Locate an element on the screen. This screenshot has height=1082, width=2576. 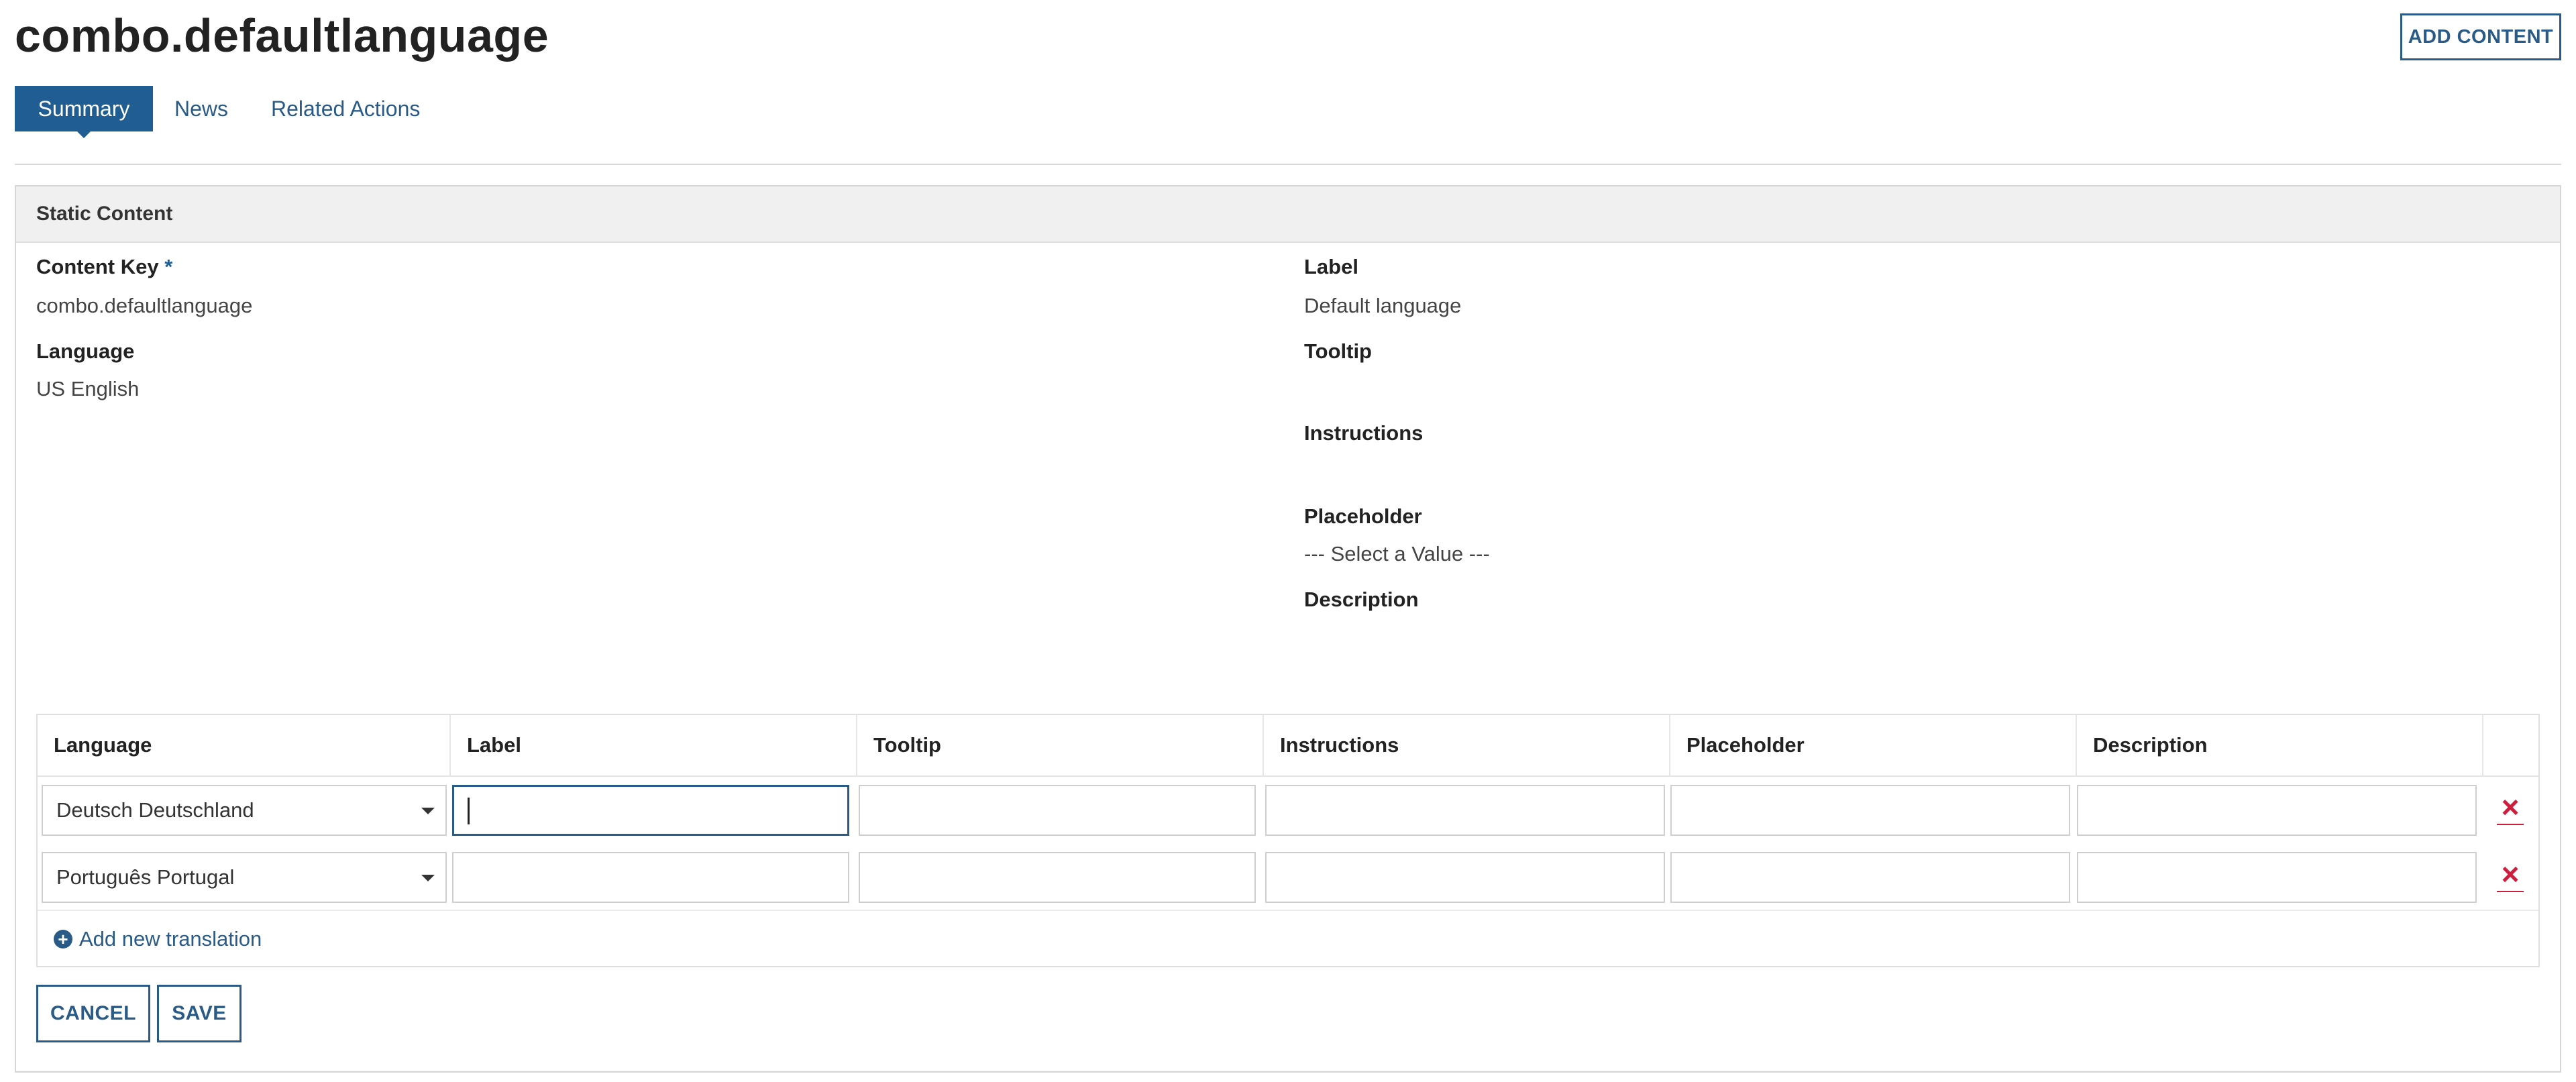
column-header-label: Label is located at coordinates (654, 745).